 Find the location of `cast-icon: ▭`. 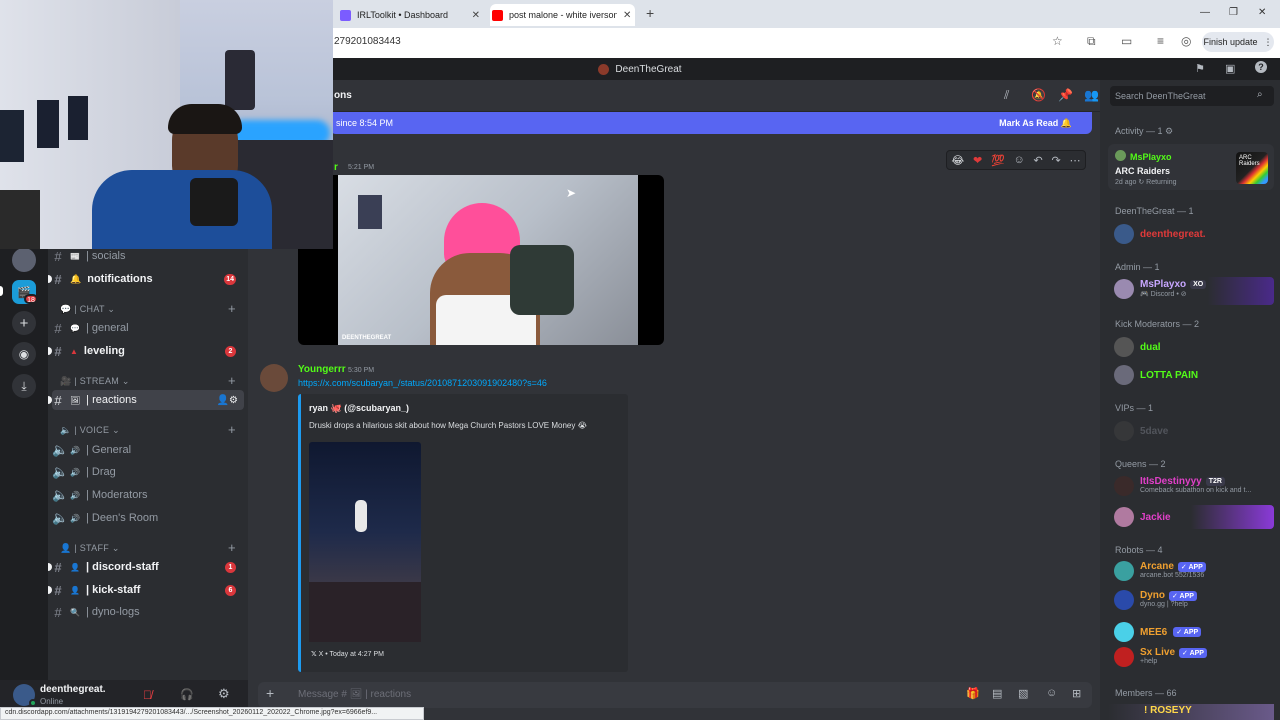

cast-icon: ▭ is located at coordinates (1126, 41).